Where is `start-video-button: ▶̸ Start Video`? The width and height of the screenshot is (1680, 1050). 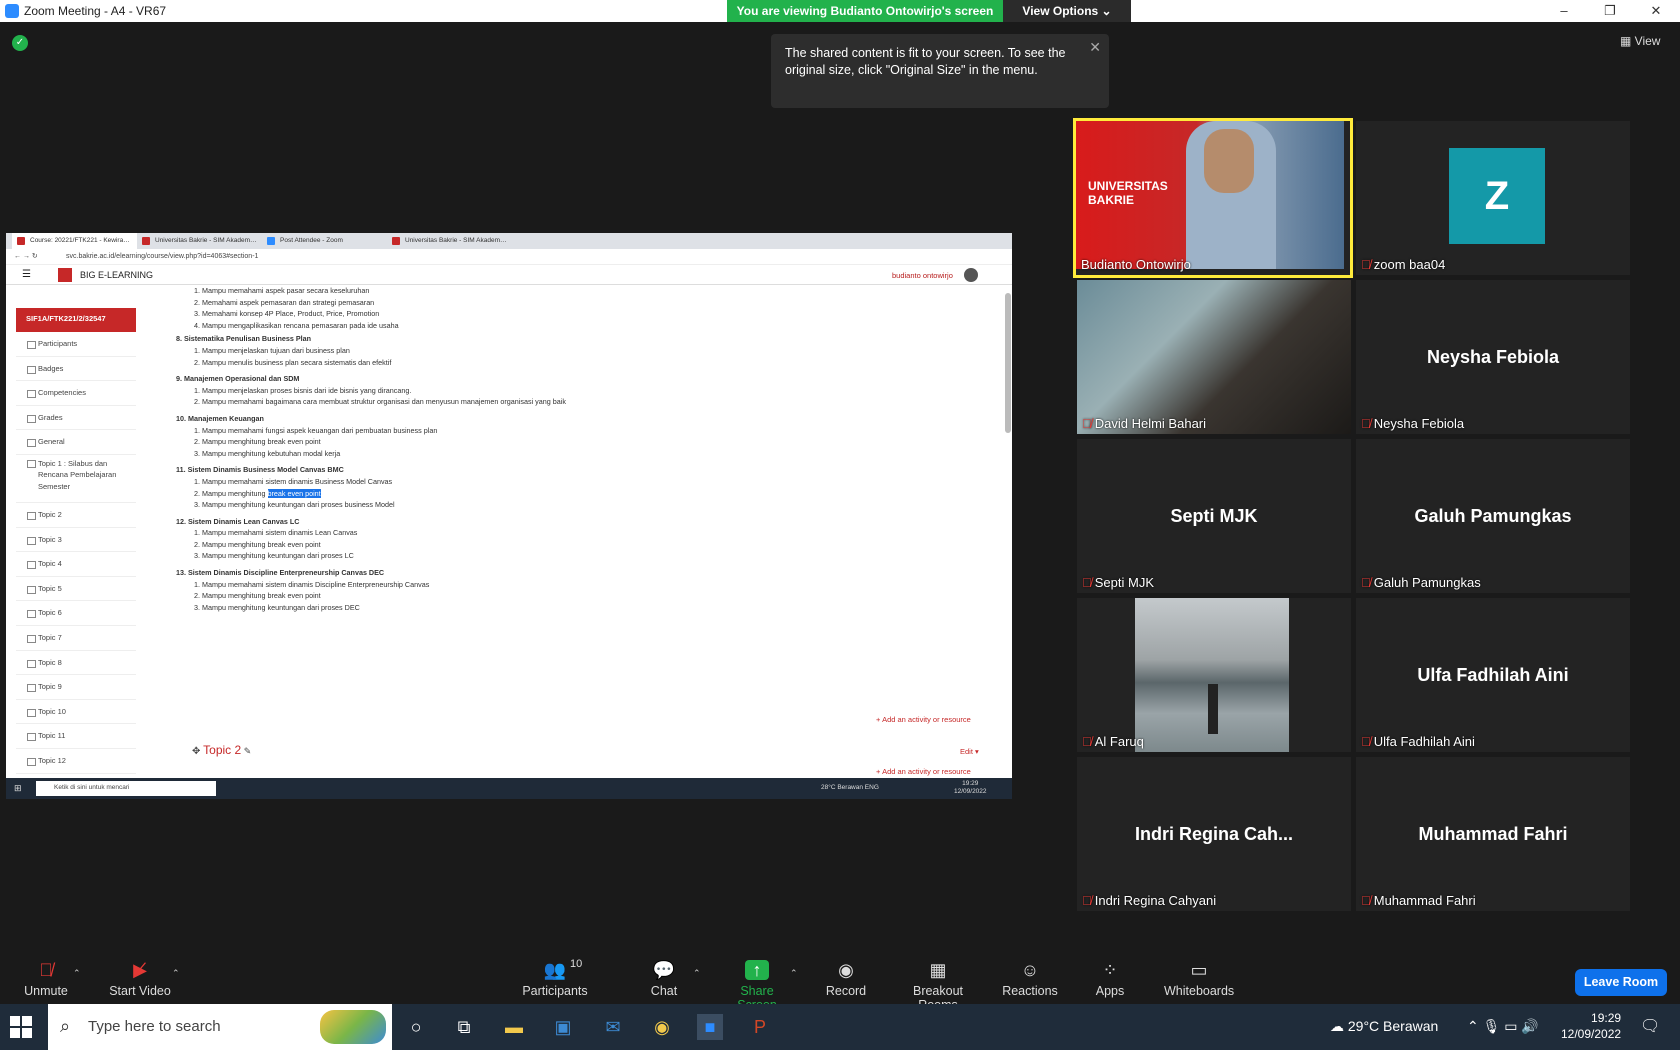 start-video-button: ▶̸ Start Video is located at coordinates (140, 979).